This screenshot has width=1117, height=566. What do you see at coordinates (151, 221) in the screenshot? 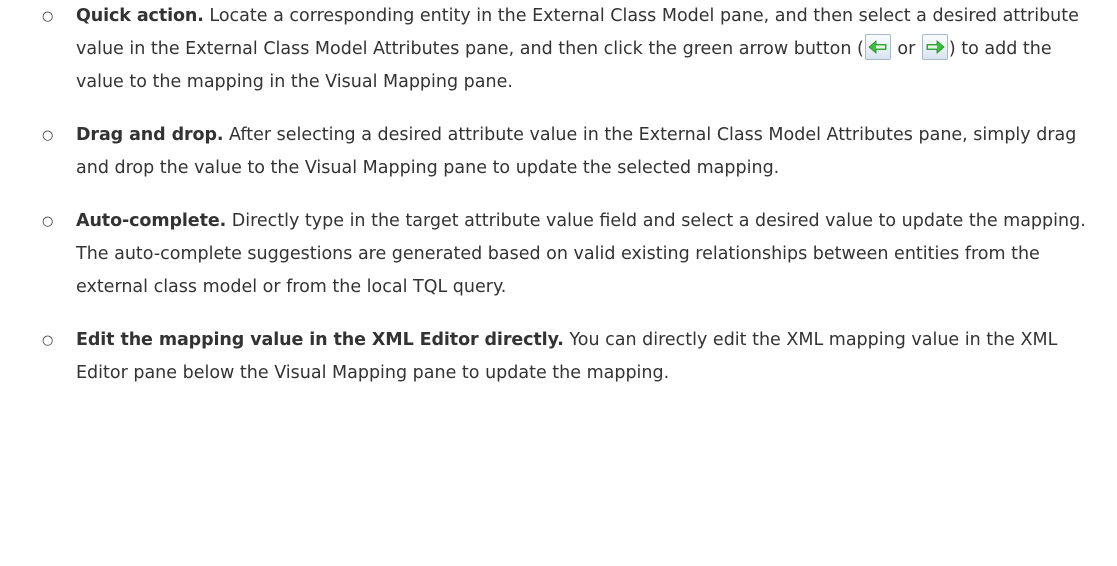
I see `item-lead: Auto-complete.` at bounding box center [151, 221].